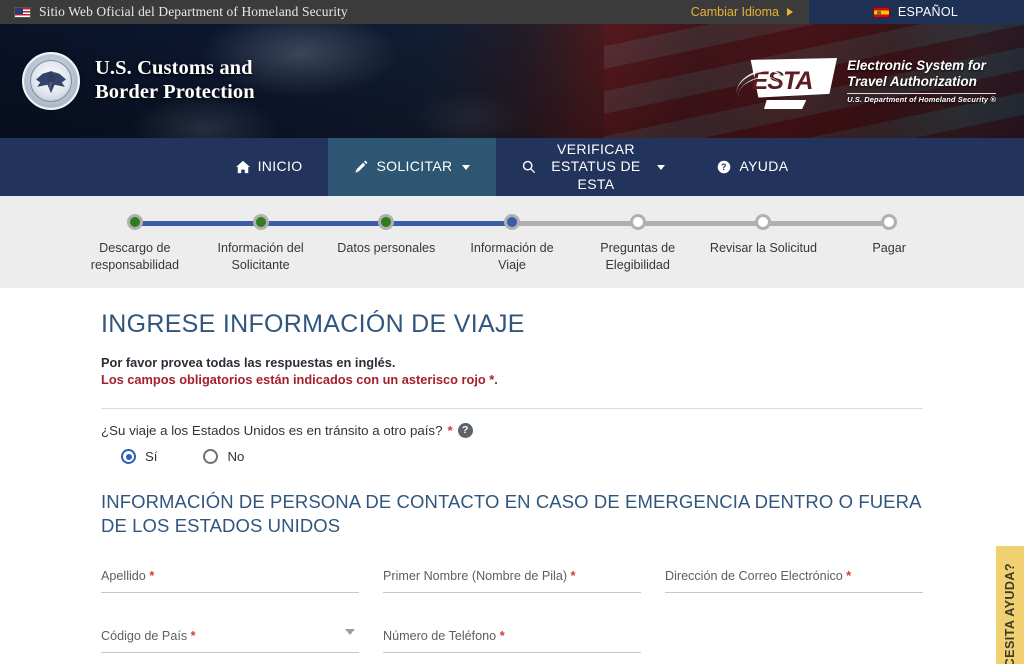  Describe the element at coordinates (230, 652) in the screenshot. I see `field-codigo-de-pais-underline` at that location.